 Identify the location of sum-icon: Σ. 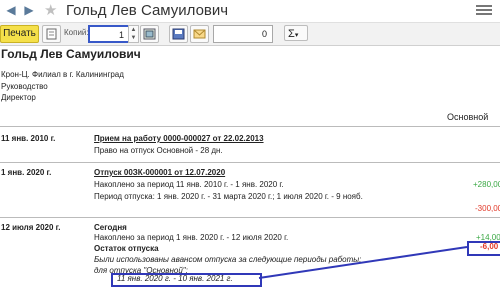
(291, 34).